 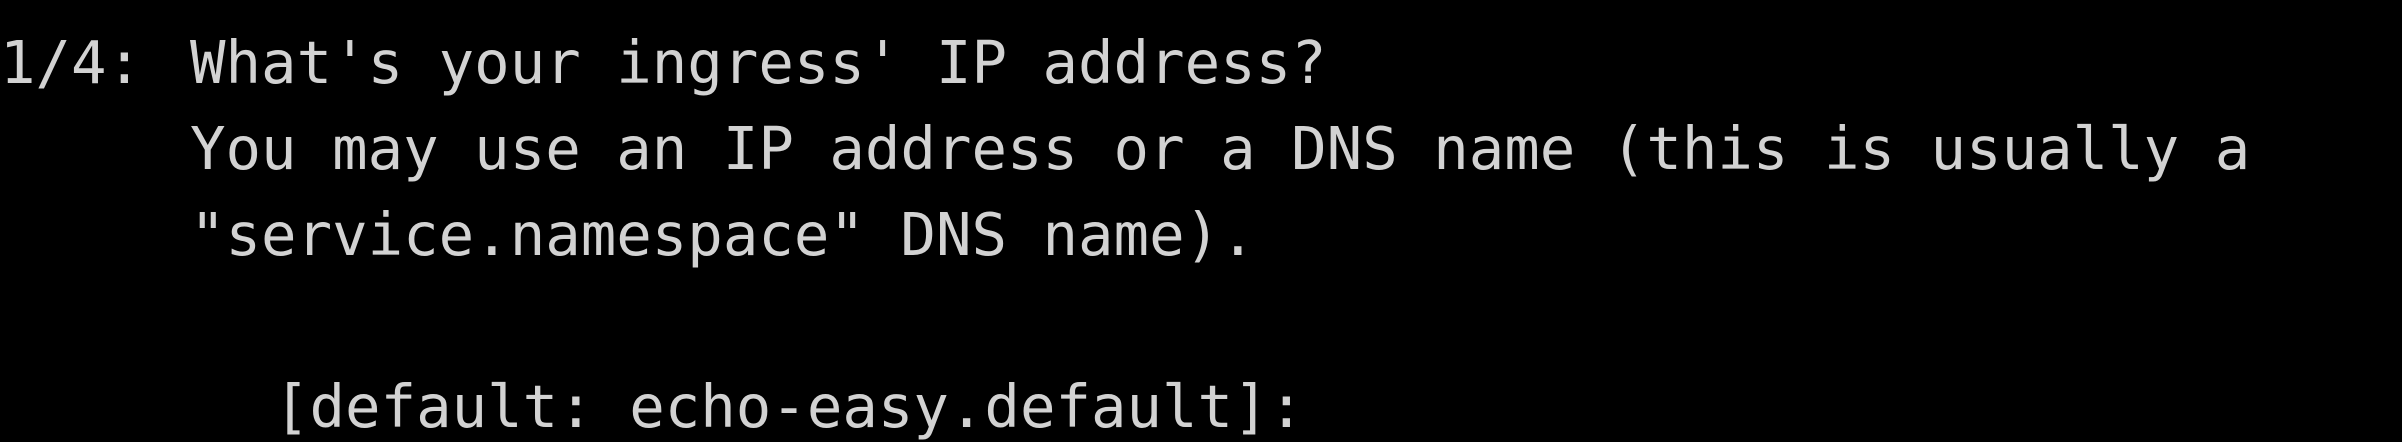 What do you see at coordinates (723, 234) in the screenshot?
I see `help-text-line-2: "service.namespace" DNS name).` at bounding box center [723, 234].